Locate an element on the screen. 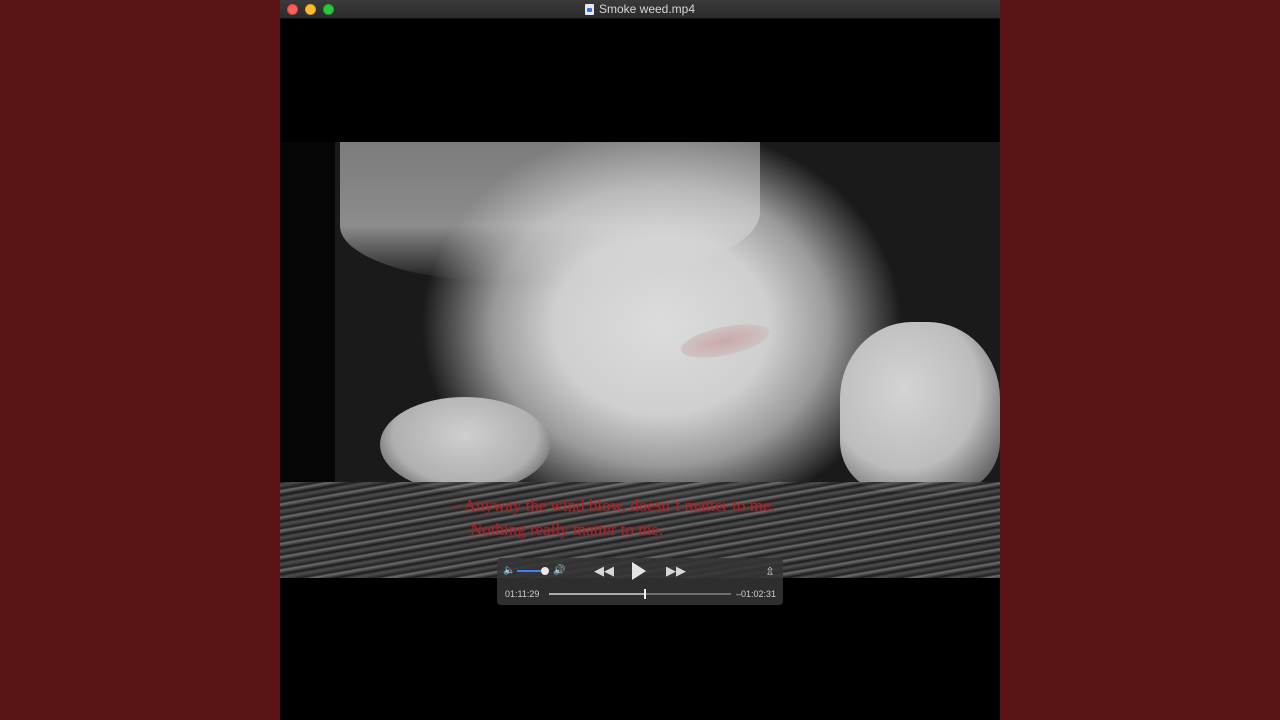  play-button is located at coordinates (639, 571).